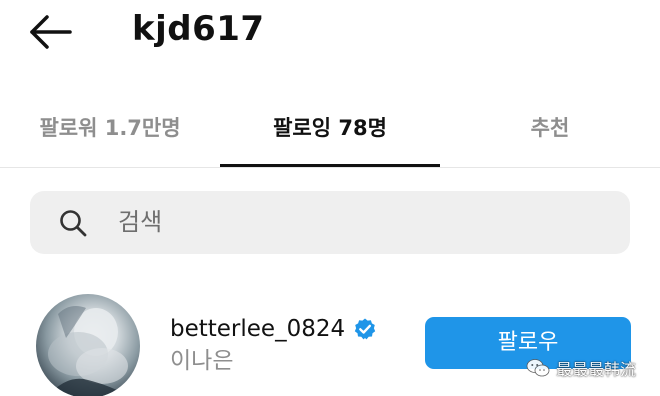 The width and height of the screenshot is (660, 396). I want to click on search-input: 검색, so click(330, 222).